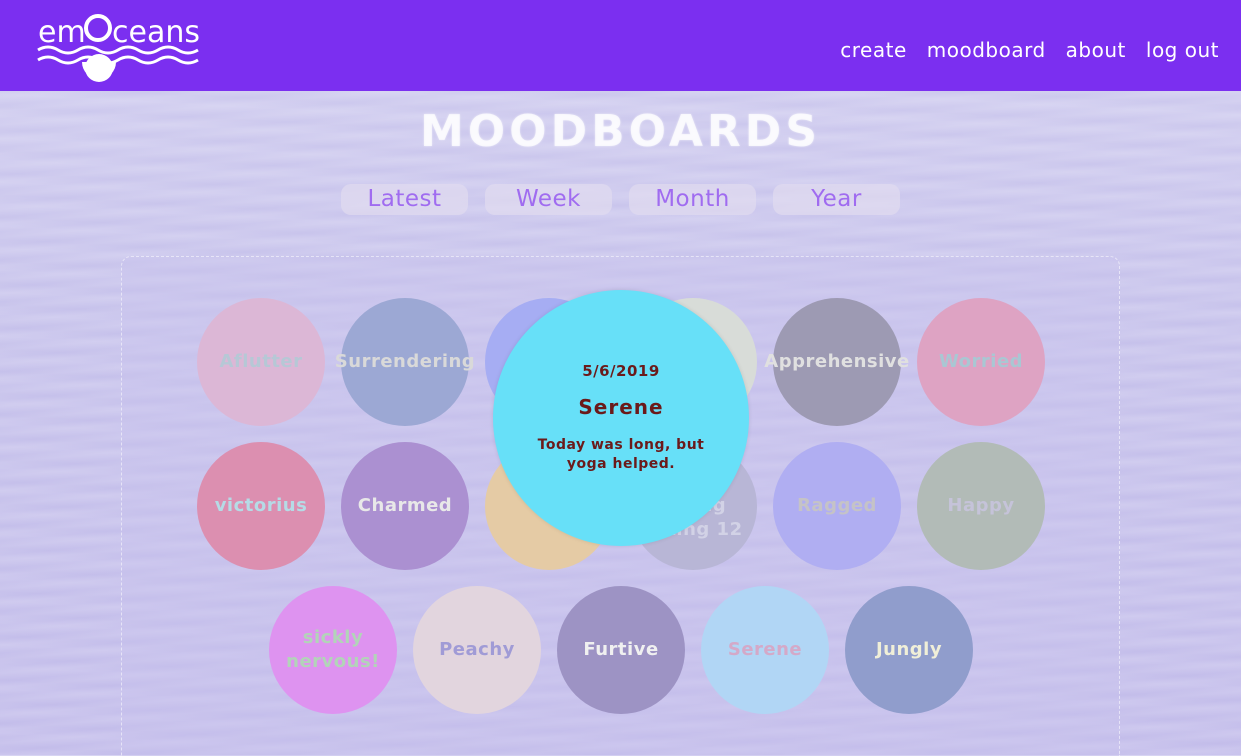  Describe the element at coordinates (692, 199) in the screenshot. I see `tab-month: Month` at that location.